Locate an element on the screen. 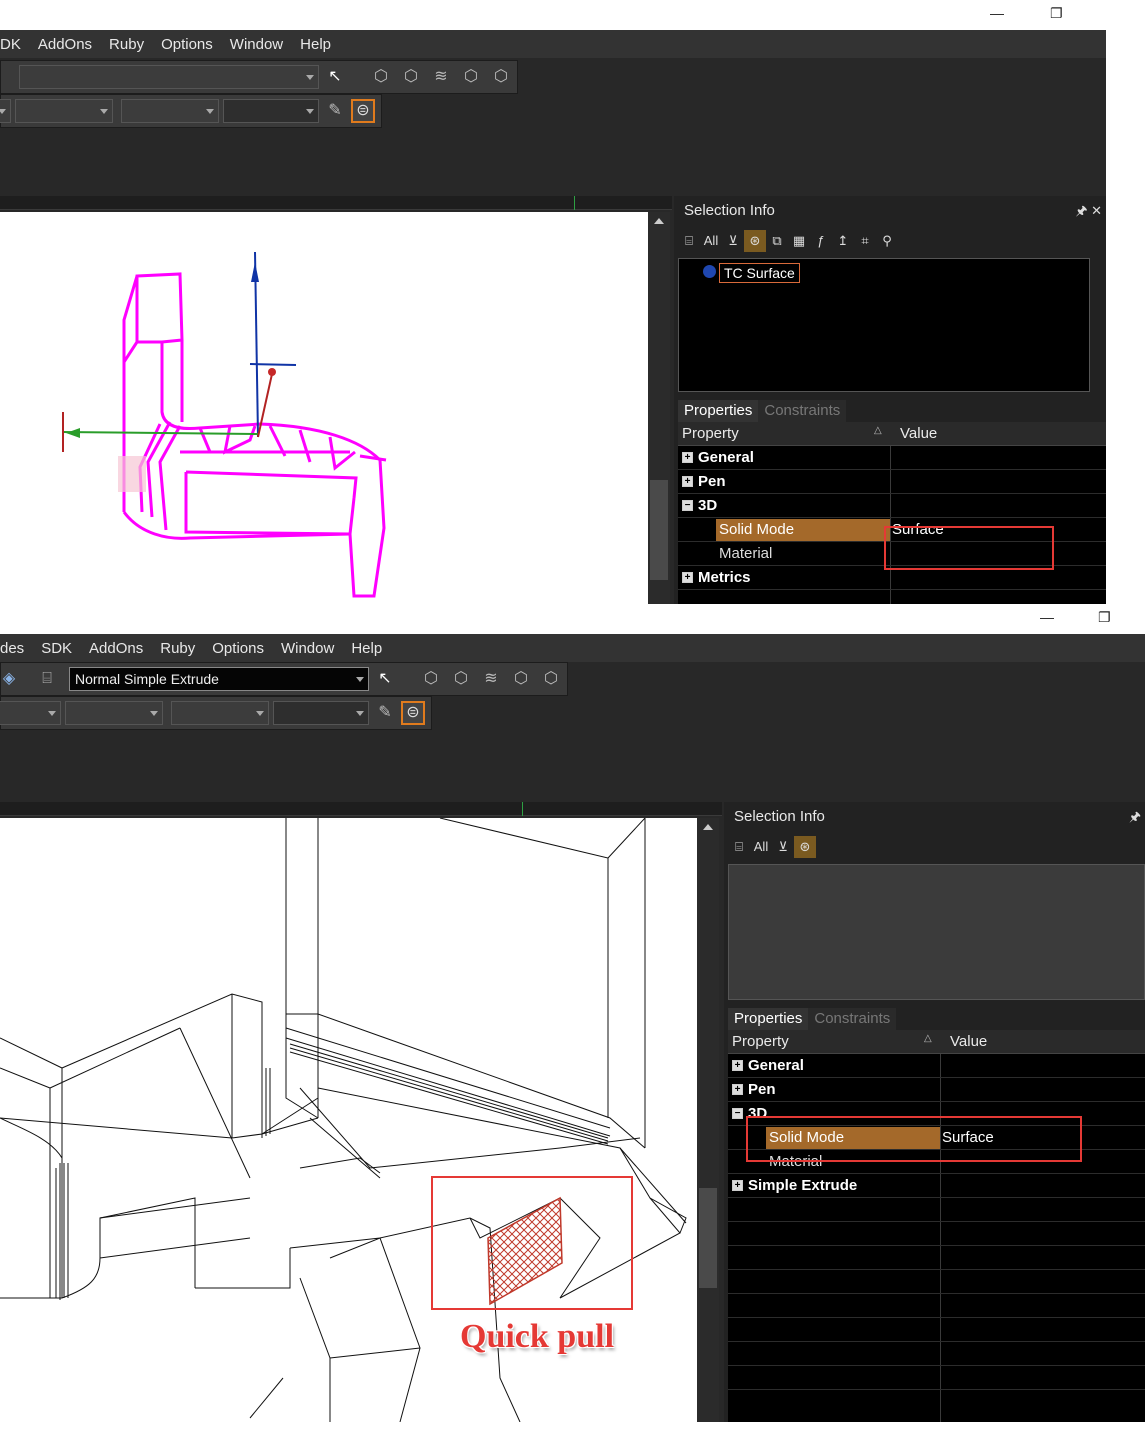 The image size is (1145, 1432). selection-tree is located at coordinates (936, 932).